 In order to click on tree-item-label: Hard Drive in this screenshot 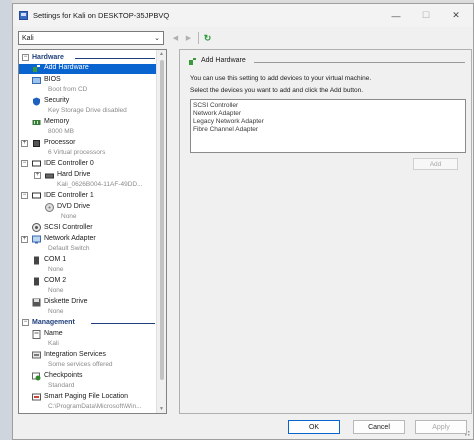, I will do `click(74, 174)`.